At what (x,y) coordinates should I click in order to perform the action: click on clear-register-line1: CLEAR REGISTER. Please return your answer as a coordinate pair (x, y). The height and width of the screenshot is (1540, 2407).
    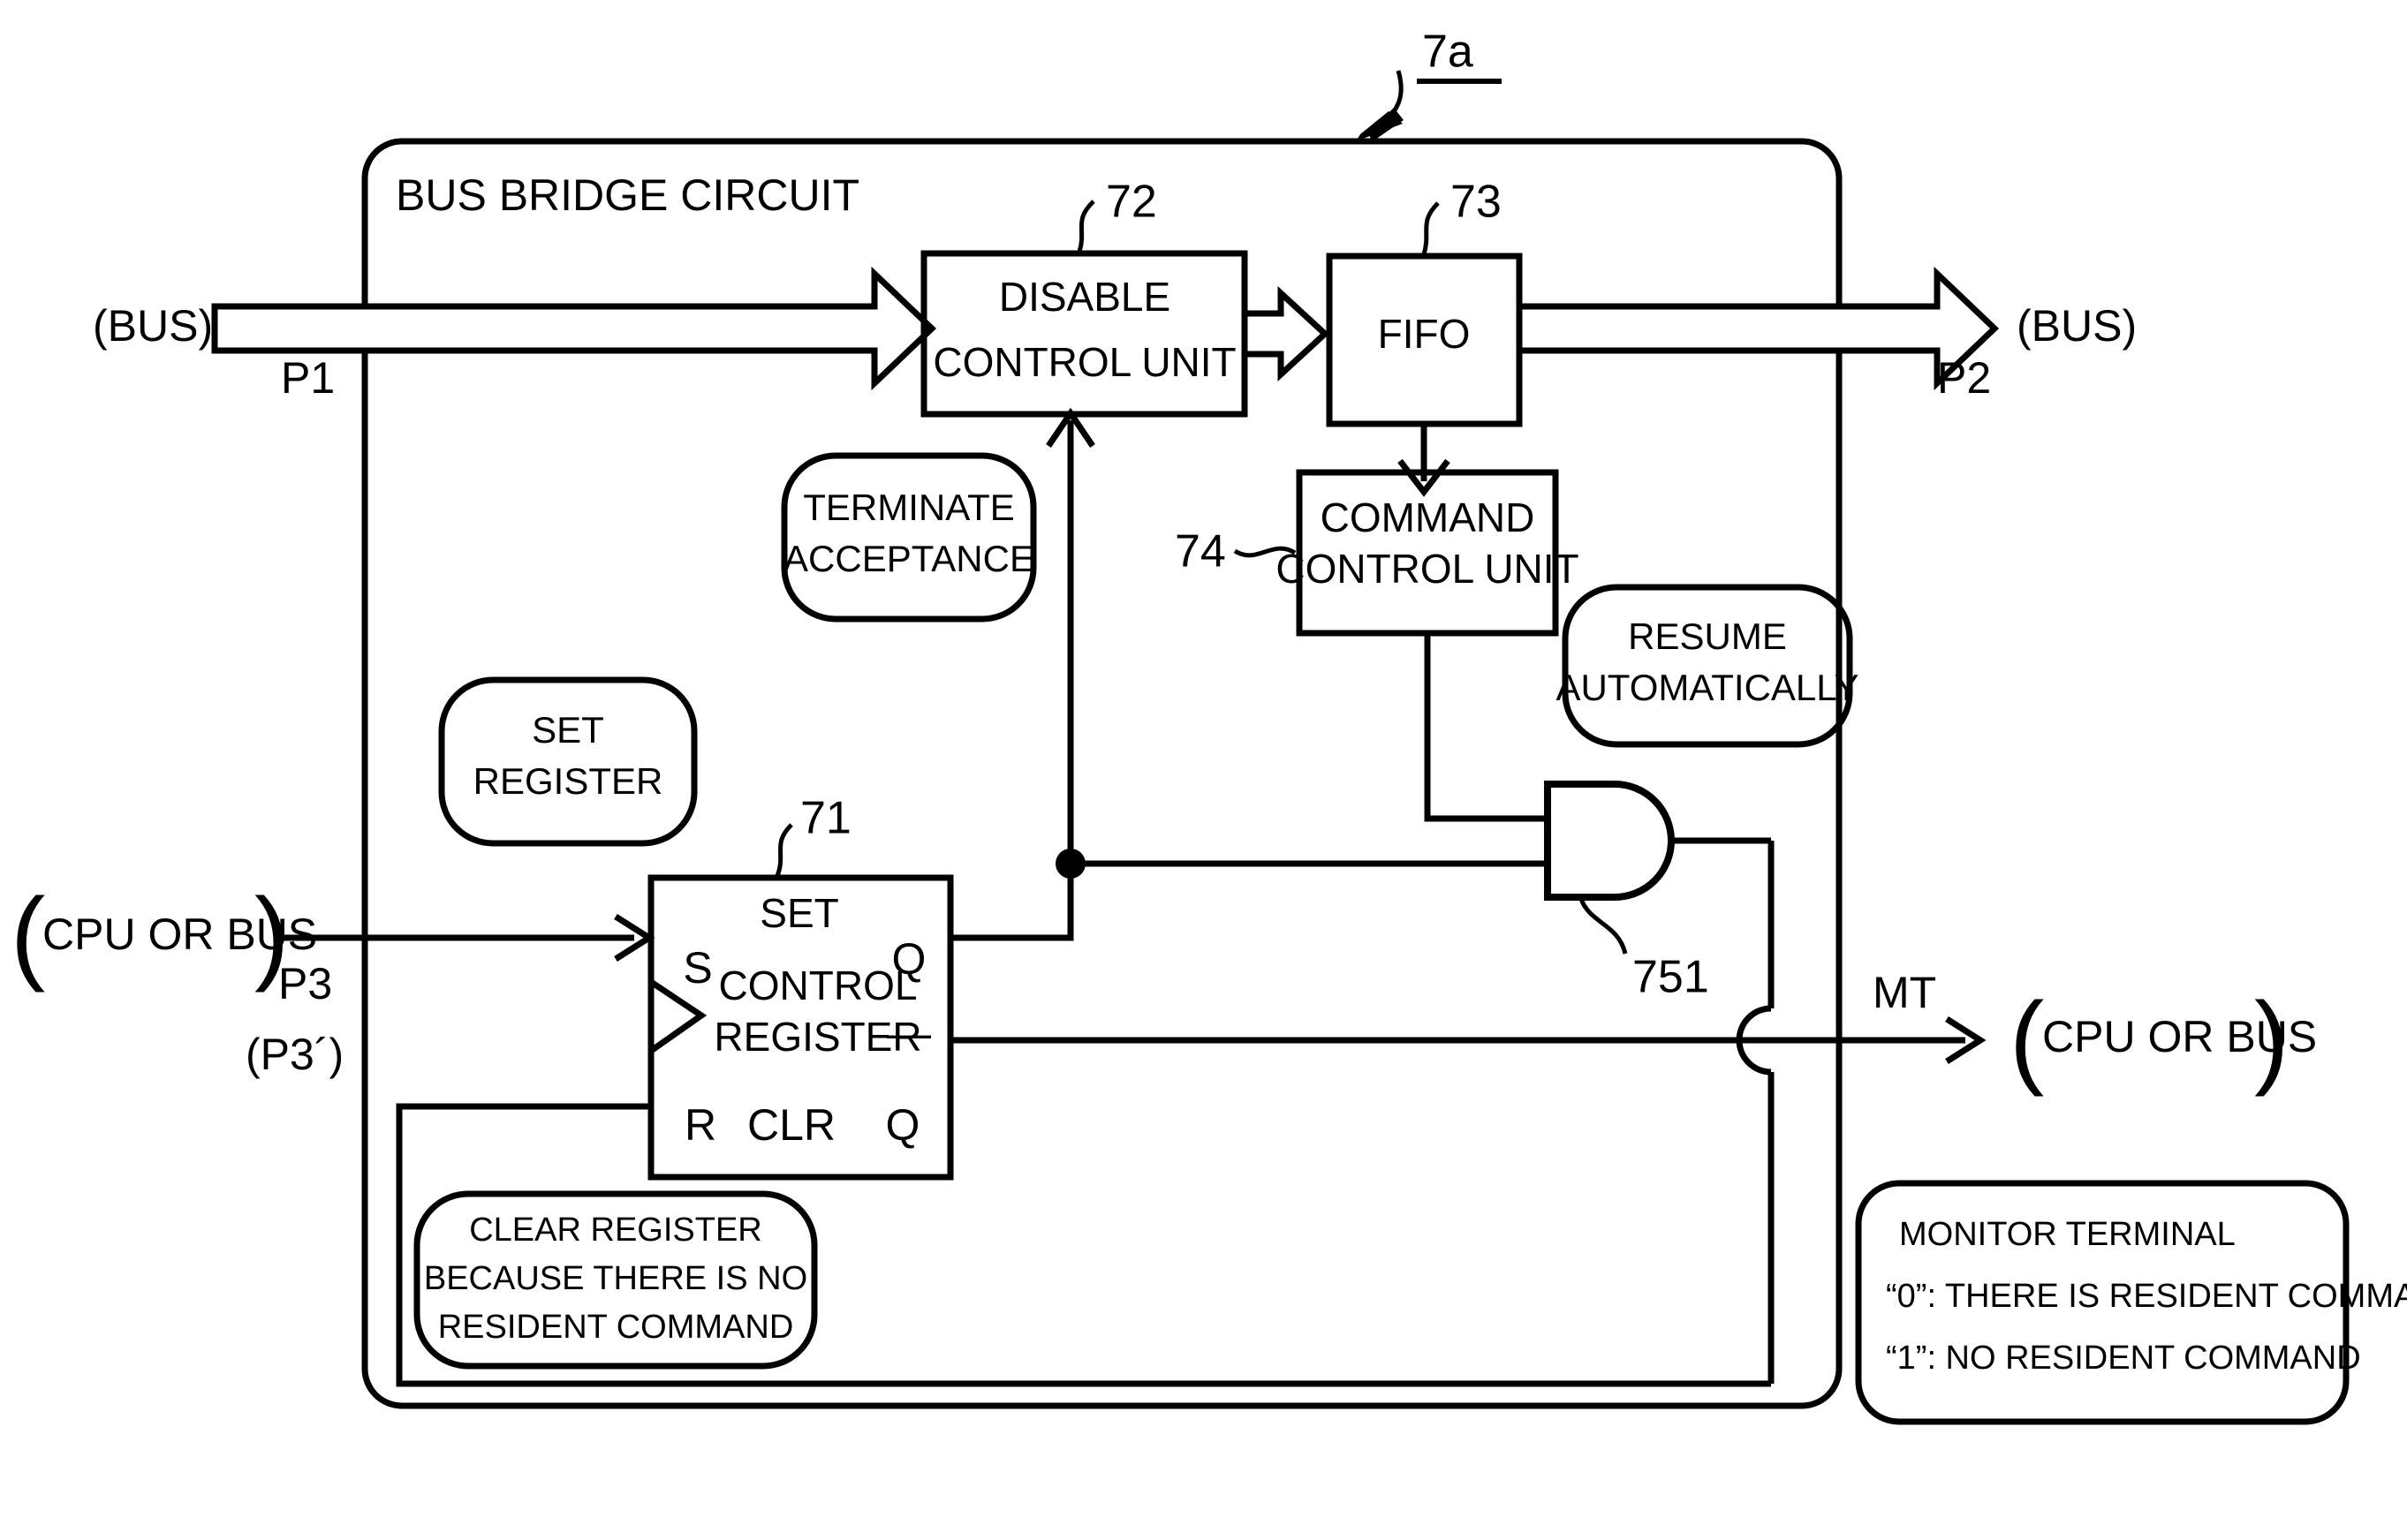
    Looking at the image, I should click on (615, 1230).